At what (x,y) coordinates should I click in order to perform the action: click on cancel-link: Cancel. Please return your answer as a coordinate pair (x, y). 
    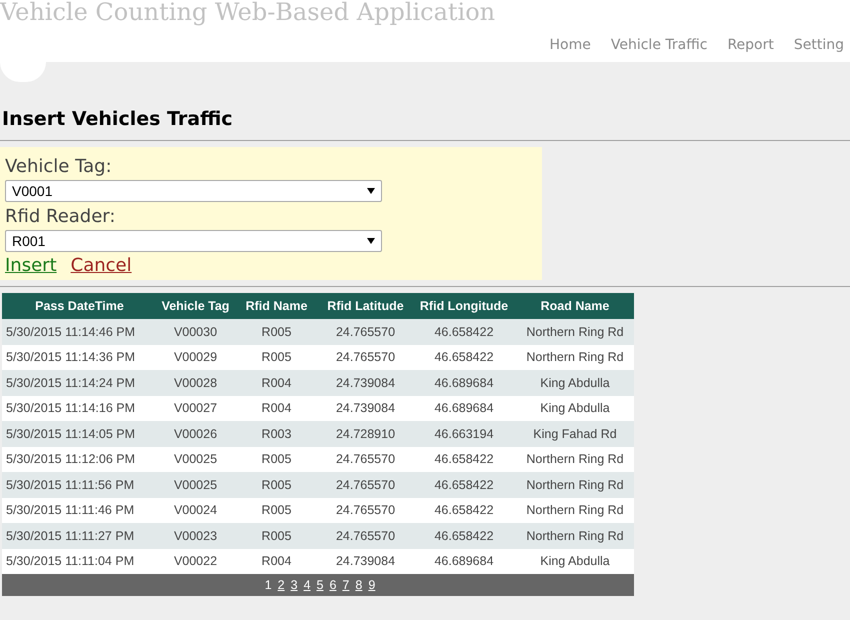
    Looking at the image, I should click on (101, 265).